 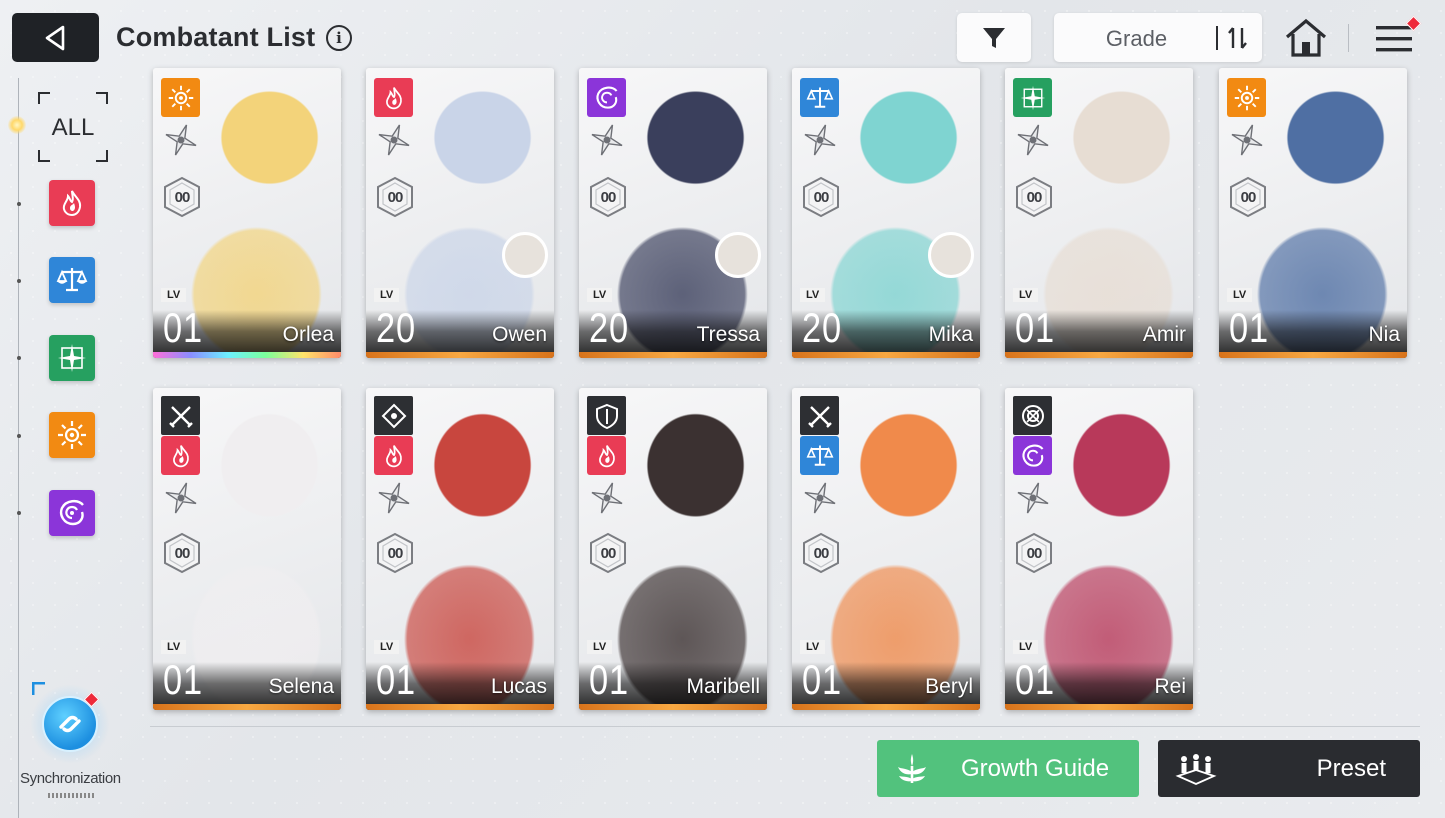 What do you see at coordinates (460, 549) in the screenshot?
I see `combatant-card: 00 LV 01 Lucas` at bounding box center [460, 549].